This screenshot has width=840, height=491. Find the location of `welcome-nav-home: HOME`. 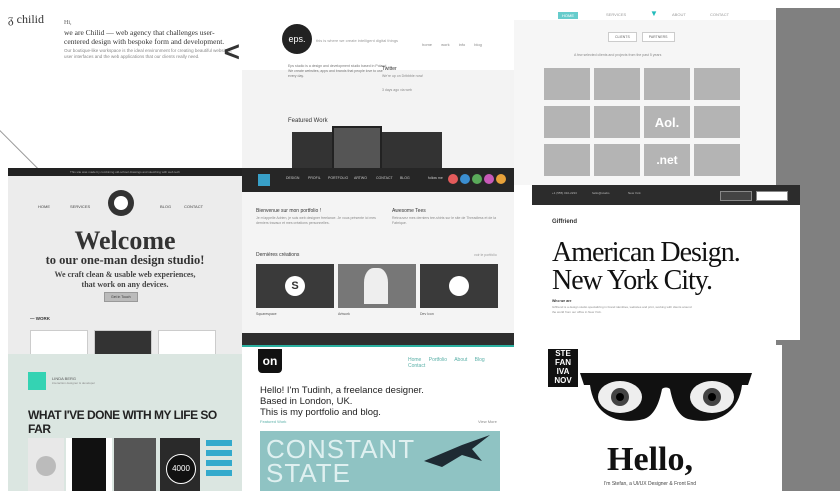

welcome-nav-home: HOME is located at coordinates (44, 206).